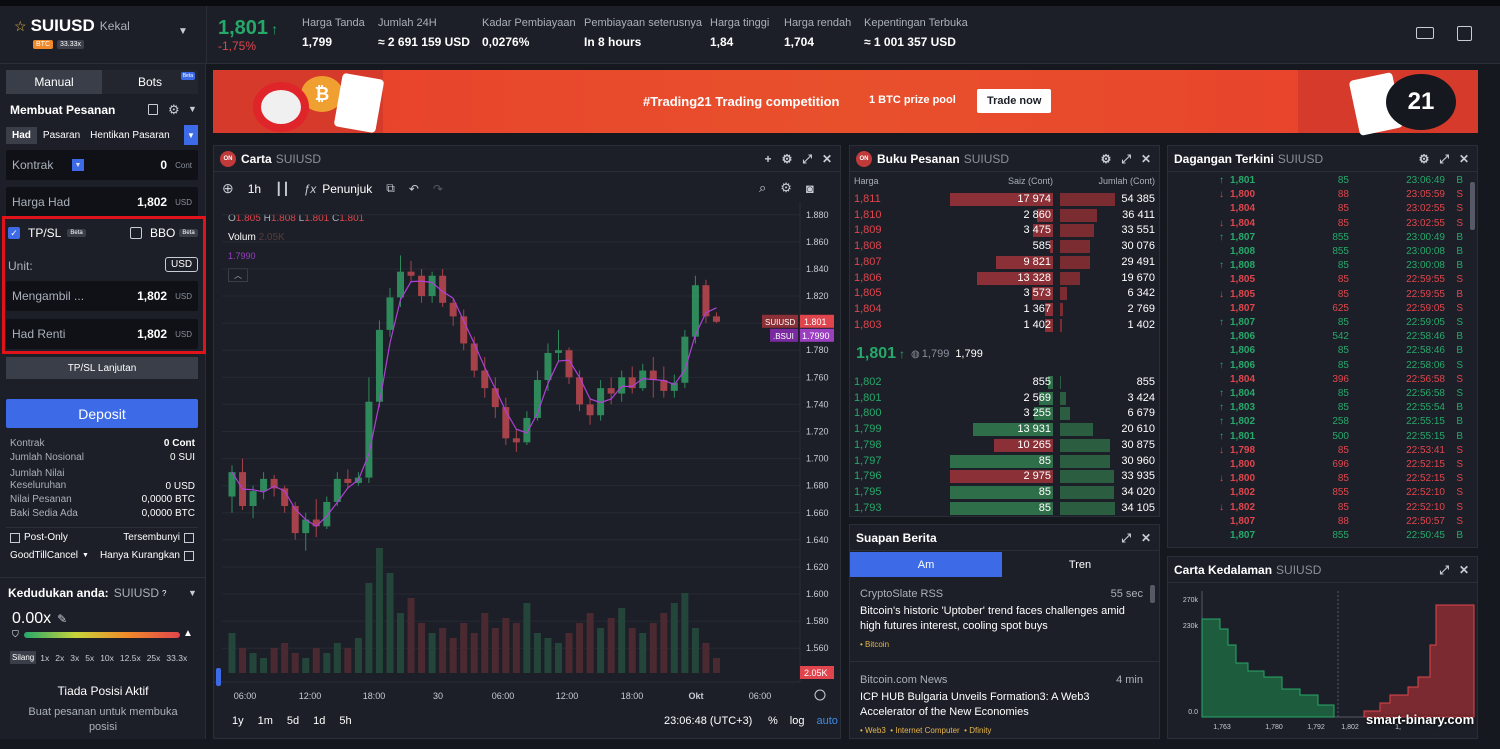 The height and width of the screenshot is (749, 1500). Describe the element at coordinates (1004, 461) in the screenshot. I see `bid-row: 1,797 85 30 960` at that location.